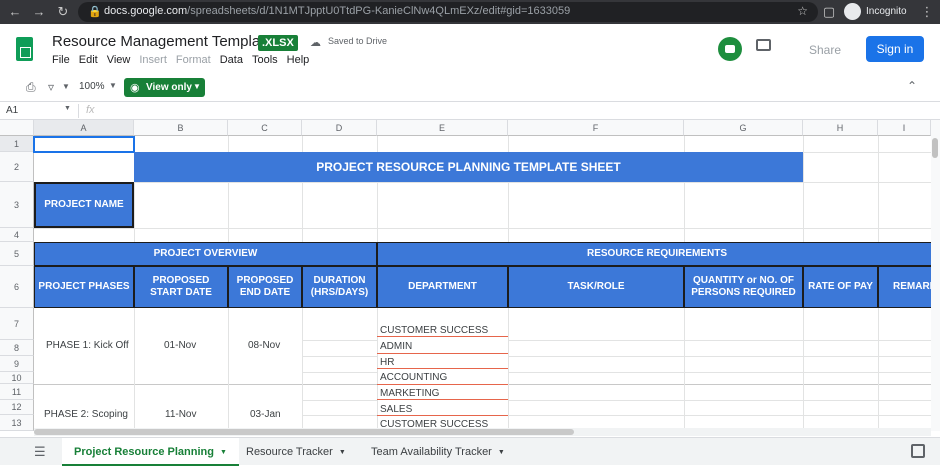  I want to click on eye-icon: ◉, so click(135, 88).